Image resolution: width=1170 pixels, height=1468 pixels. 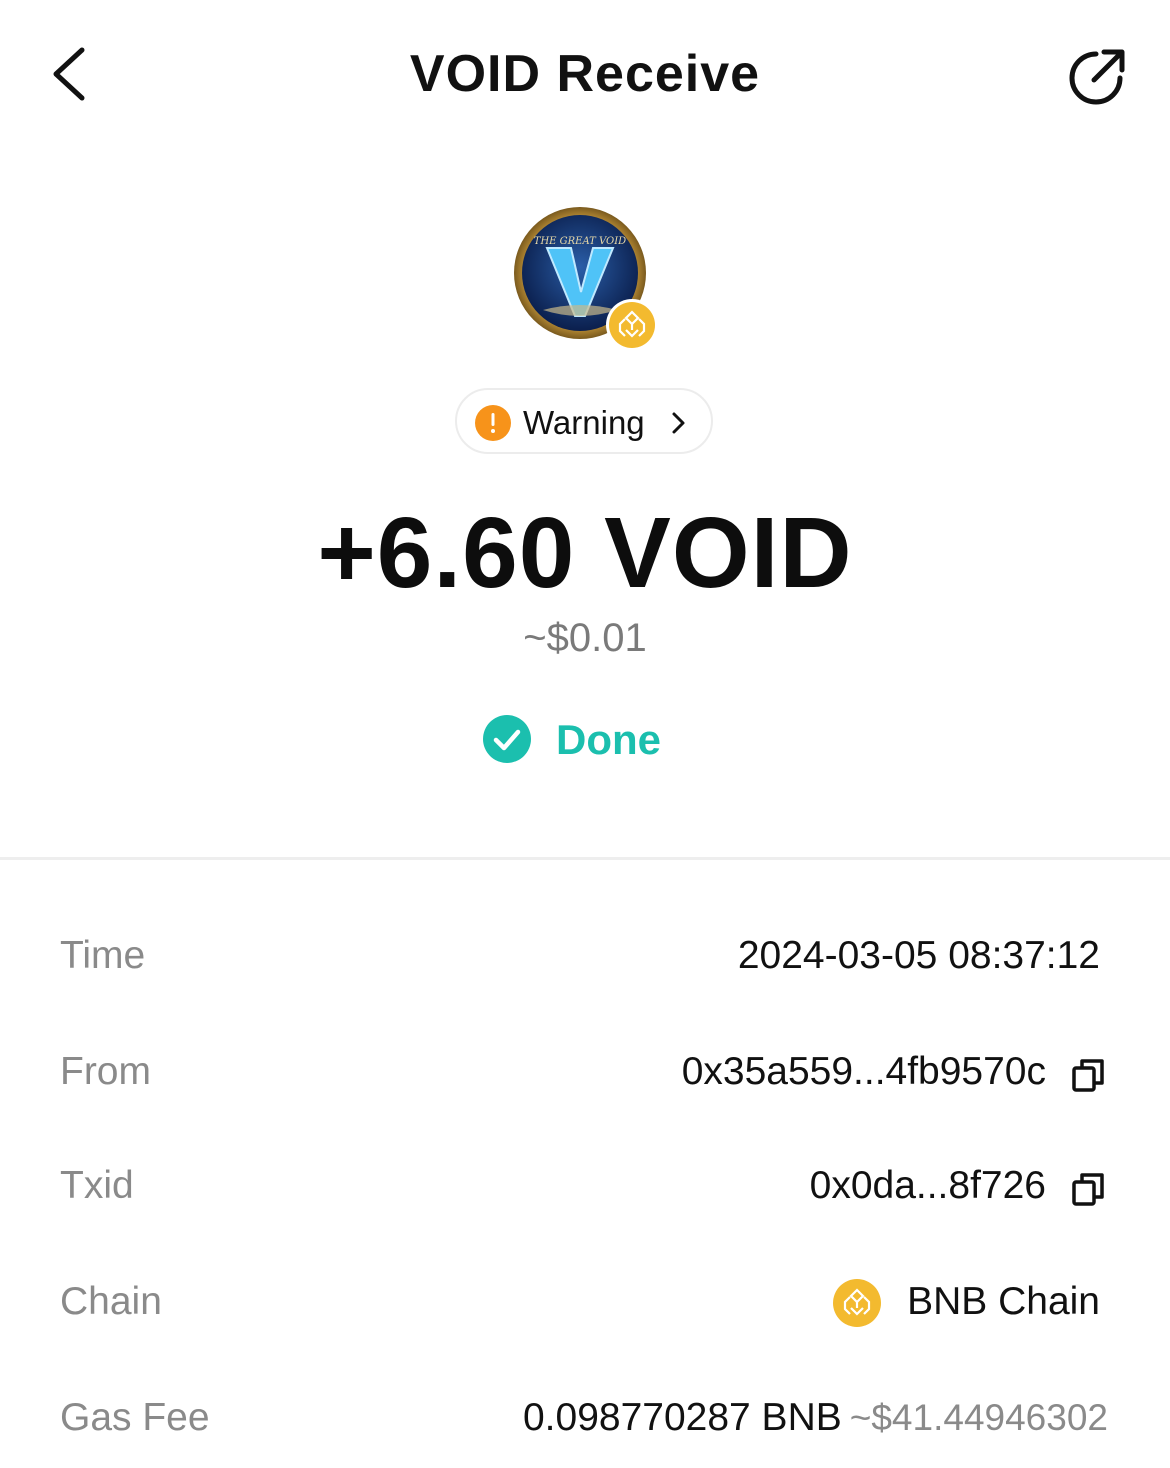 What do you see at coordinates (863, 1071) in the screenshot?
I see `from-address: 0x35a559...4fb9570c` at bounding box center [863, 1071].